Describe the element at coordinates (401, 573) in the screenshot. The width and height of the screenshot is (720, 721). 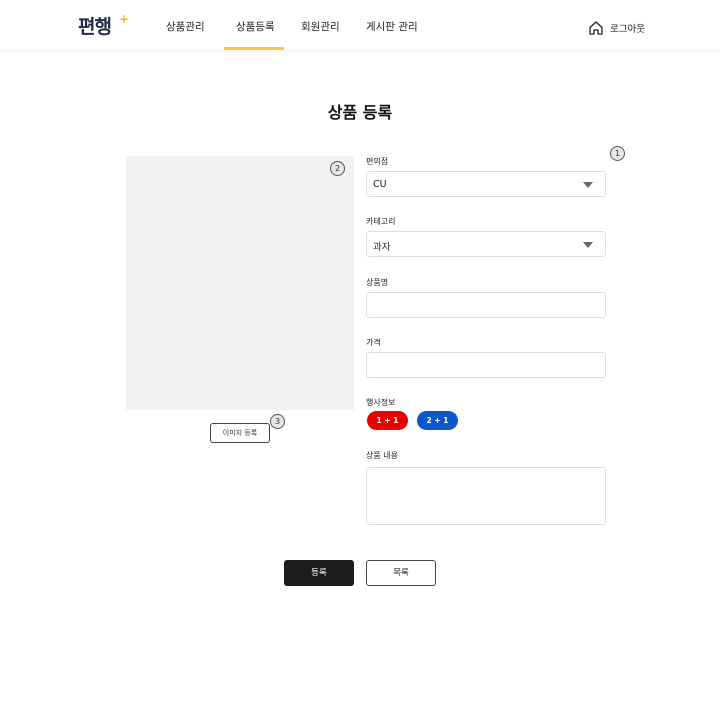
I see `list-button: 목록` at that location.